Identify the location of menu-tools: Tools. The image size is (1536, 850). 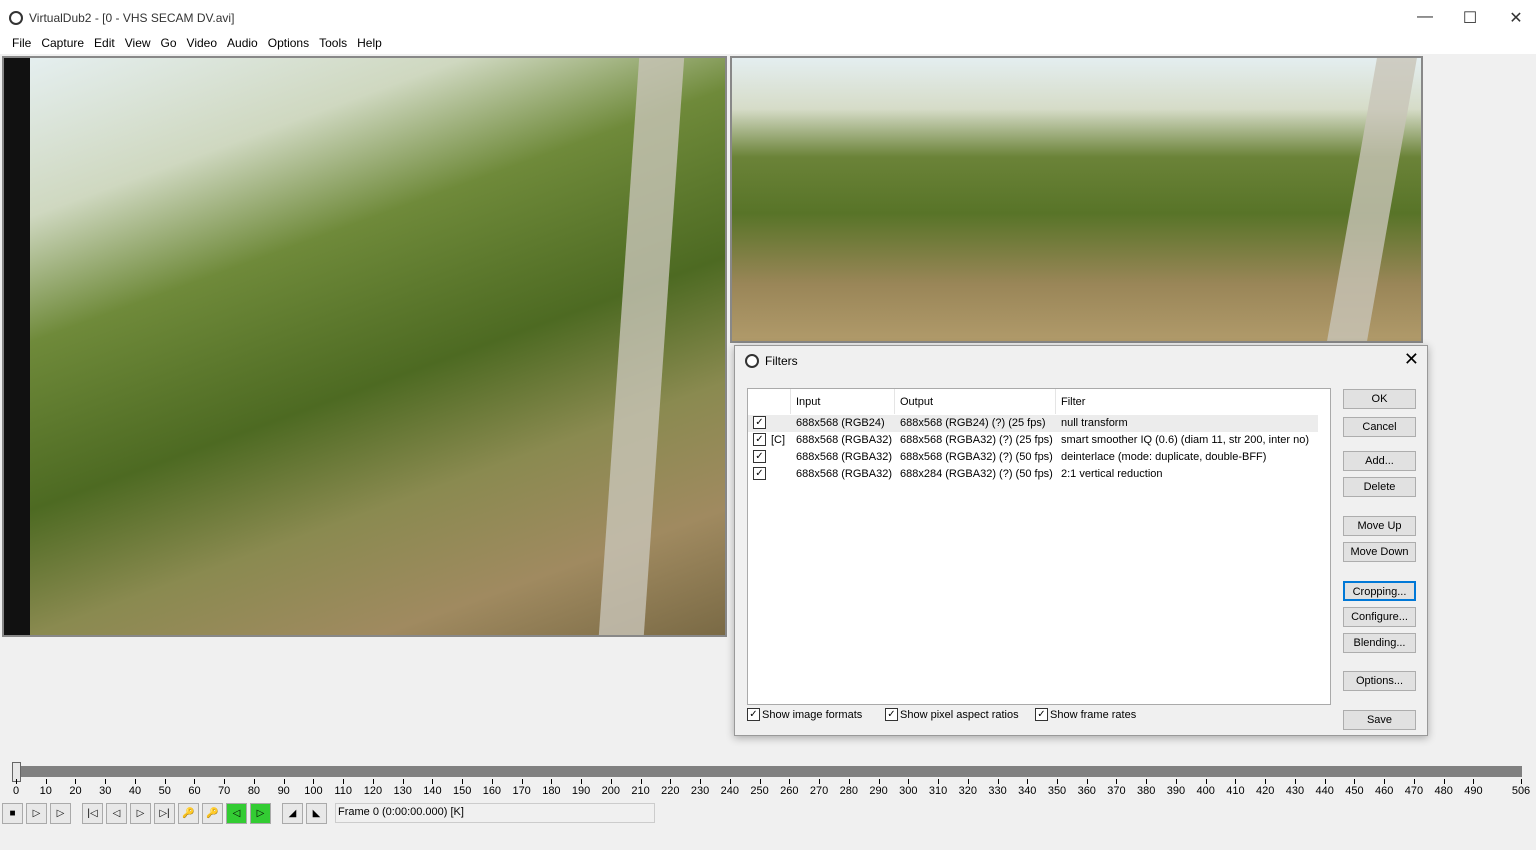
(333, 44).